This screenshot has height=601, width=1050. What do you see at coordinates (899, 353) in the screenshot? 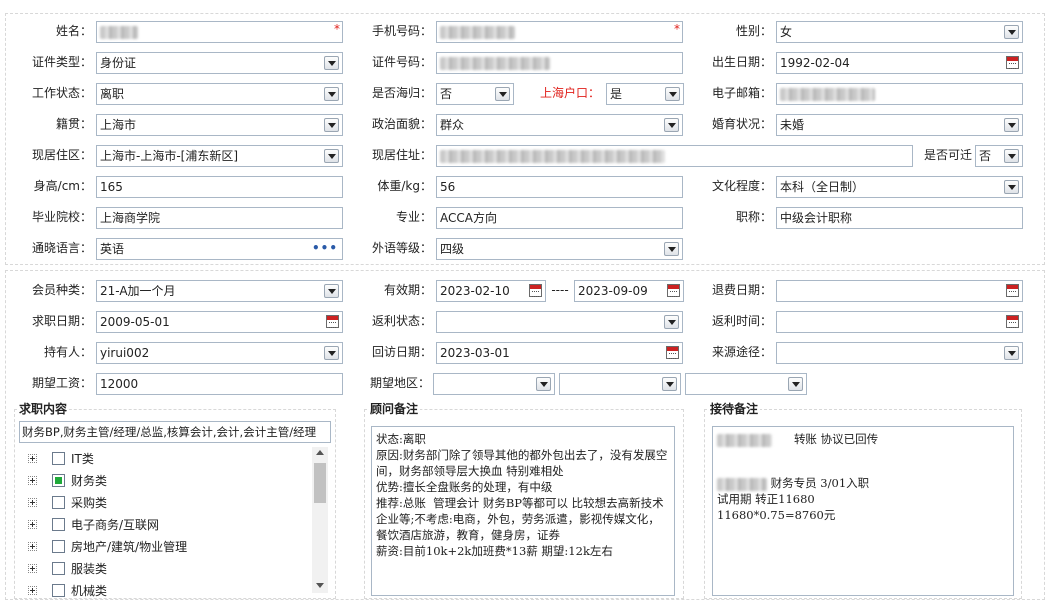
I see `source-select` at bounding box center [899, 353].